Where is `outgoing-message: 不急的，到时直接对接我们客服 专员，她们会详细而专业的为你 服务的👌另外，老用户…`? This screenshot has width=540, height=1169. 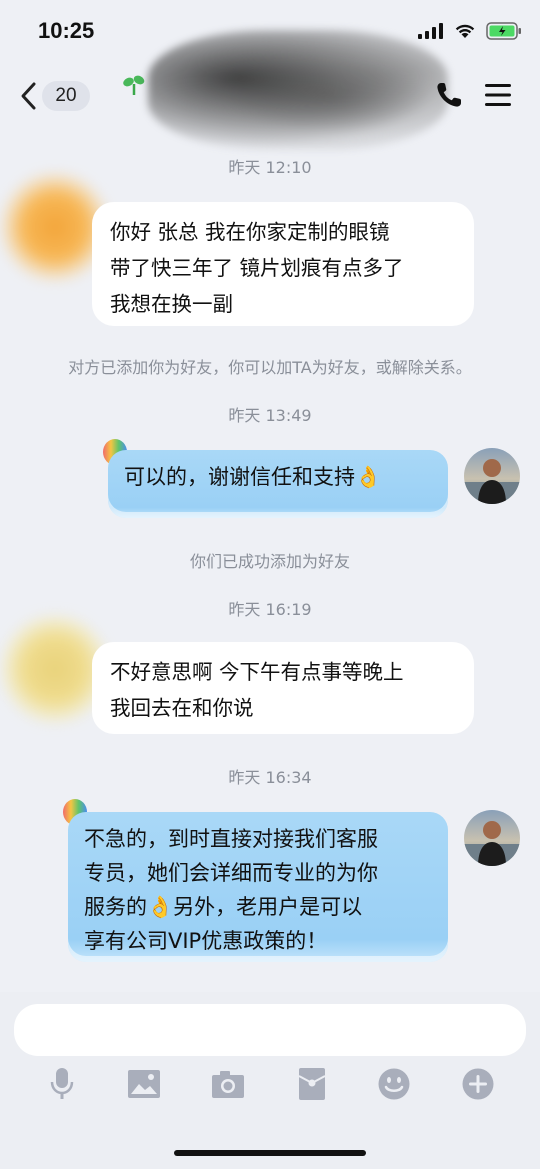 outgoing-message: 不急的，到时直接对接我们客服 专员，她们会详细而专业的为你 服务的👌另外，老用户… is located at coordinates (258, 887).